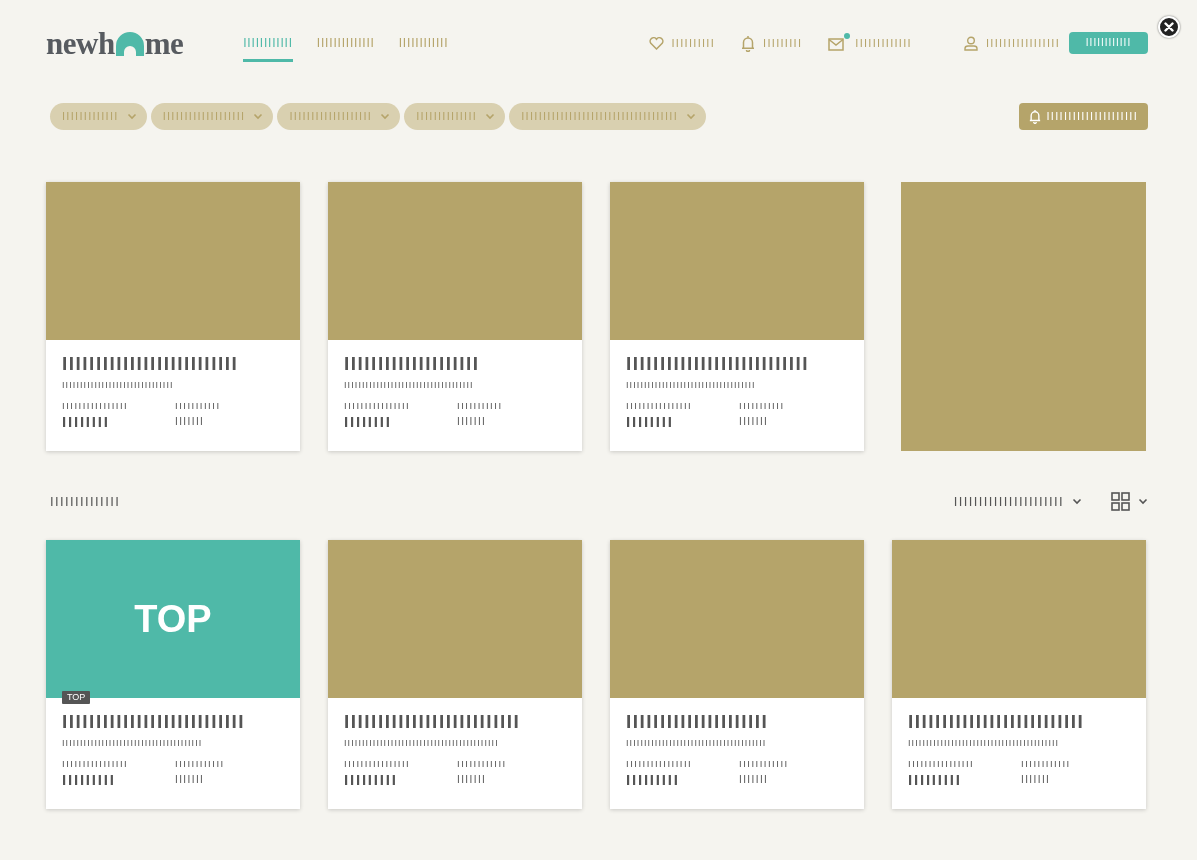 This screenshot has height=860, width=1197. Describe the element at coordinates (455, 674) in the screenshot. I see `listing-card: IIIIIIIIIIIIIIIIIIIIIIIIII IIIIIIIIIIIIIIIIIIIIIIIIIIIIIIIIIIIIIIIIIII IIIIIIIIIIIIIIII IIIIIIIII IIIIIIIIIIII IIIIIII` at that location.